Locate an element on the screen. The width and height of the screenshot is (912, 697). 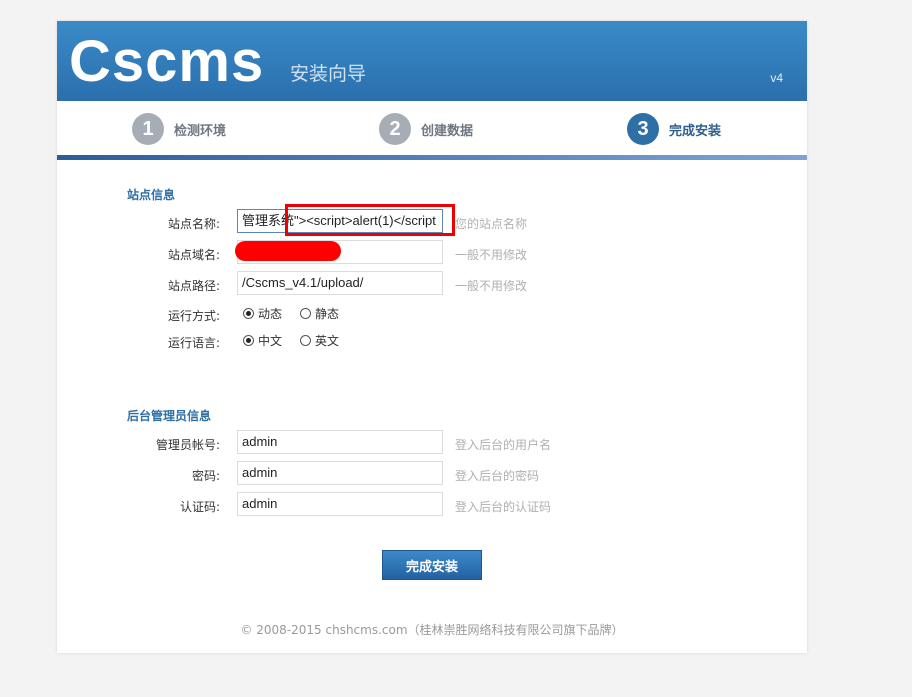
site-path-input: /Cscms_v4.1/upload/ is located at coordinates (340, 283).